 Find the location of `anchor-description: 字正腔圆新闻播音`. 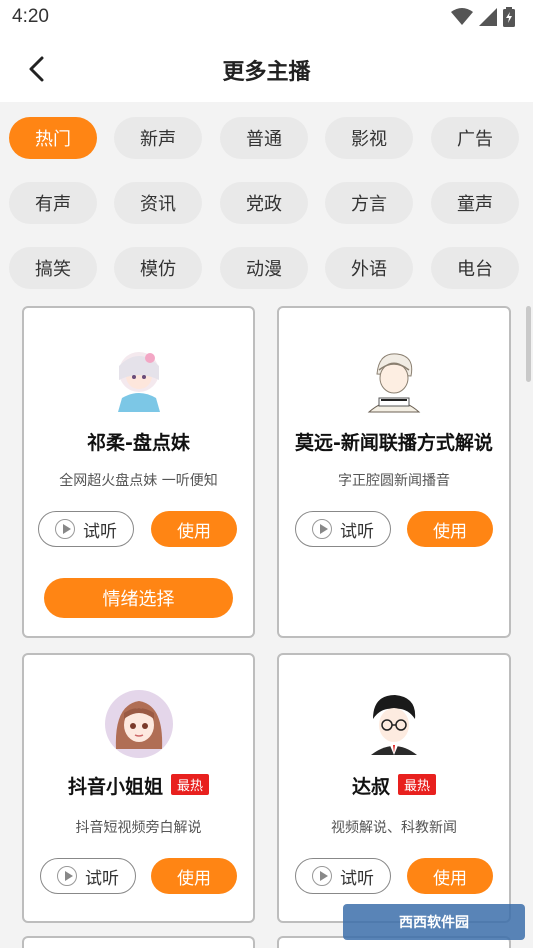

anchor-description: 字正腔圆新闻播音 is located at coordinates (394, 481).